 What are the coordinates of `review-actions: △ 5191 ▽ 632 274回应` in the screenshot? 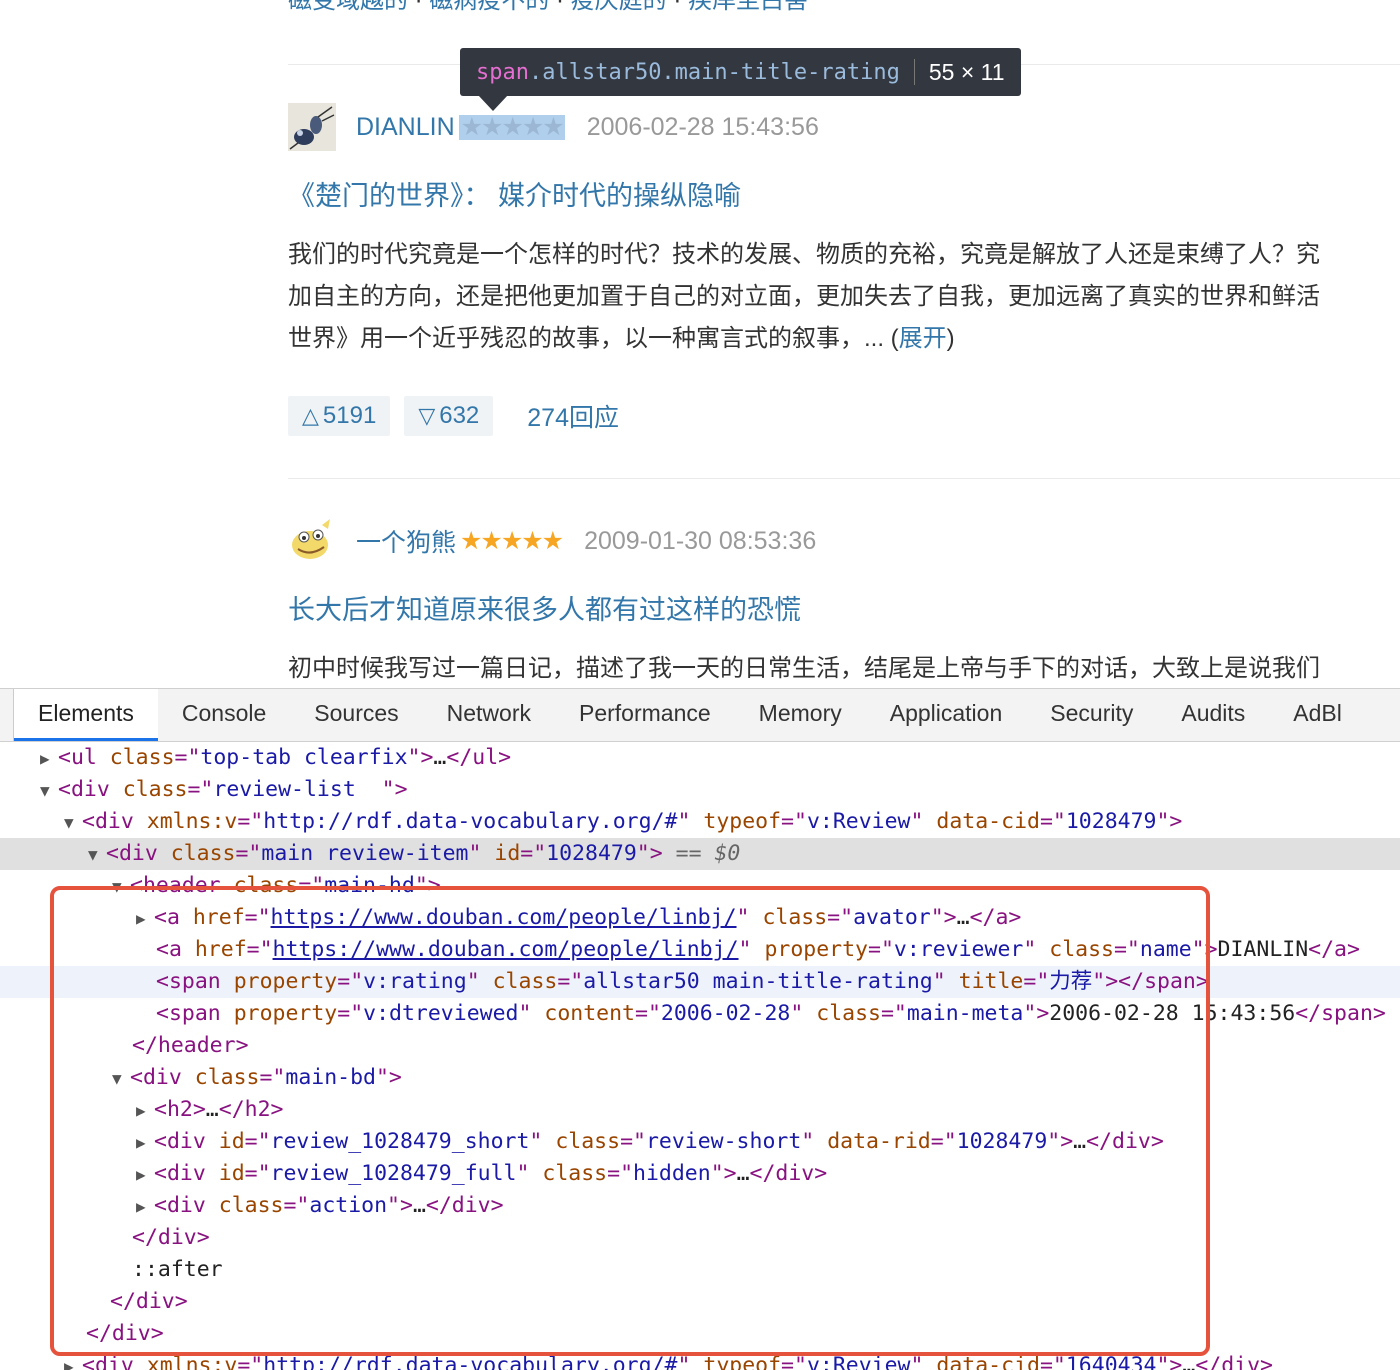 It's located at (453, 416).